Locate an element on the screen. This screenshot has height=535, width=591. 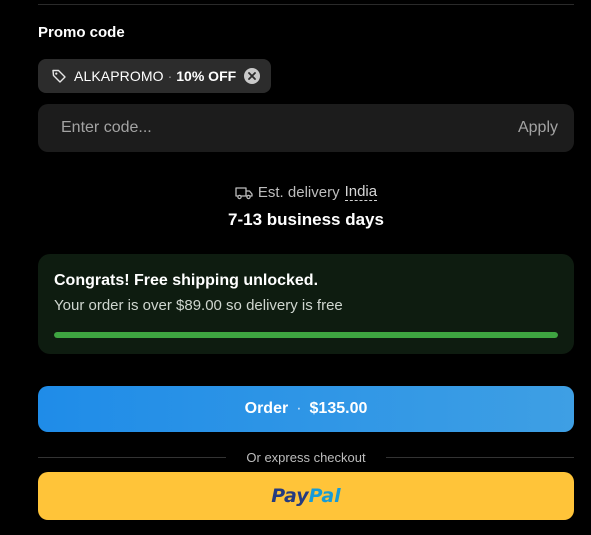
delivery-prefix: Est. delivery is located at coordinates (298, 192).